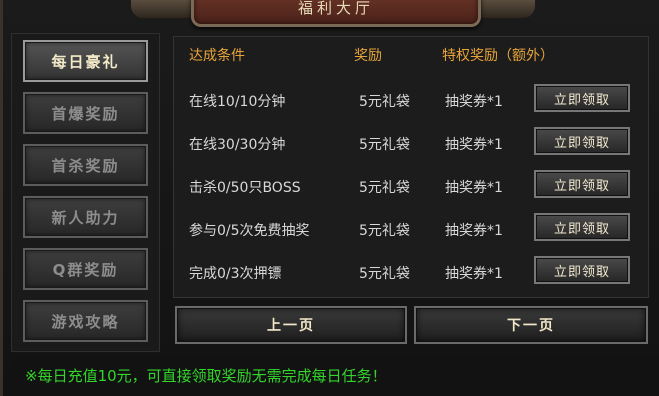 This screenshot has width=659, height=396. What do you see at coordinates (249, 231) in the screenshot?
I see `row-condition: 参与0/5次免费抽奖` at bounding box center [249, 231].